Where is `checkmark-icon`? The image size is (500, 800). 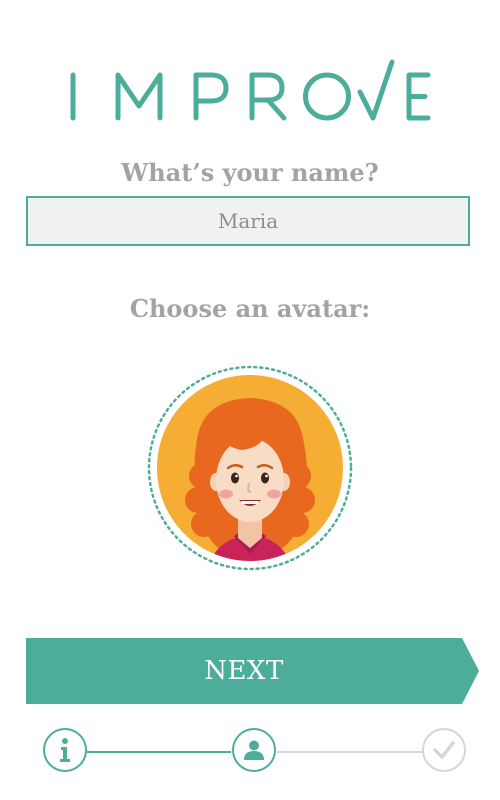 checkmark-icon is located at coordinates (444, 750).